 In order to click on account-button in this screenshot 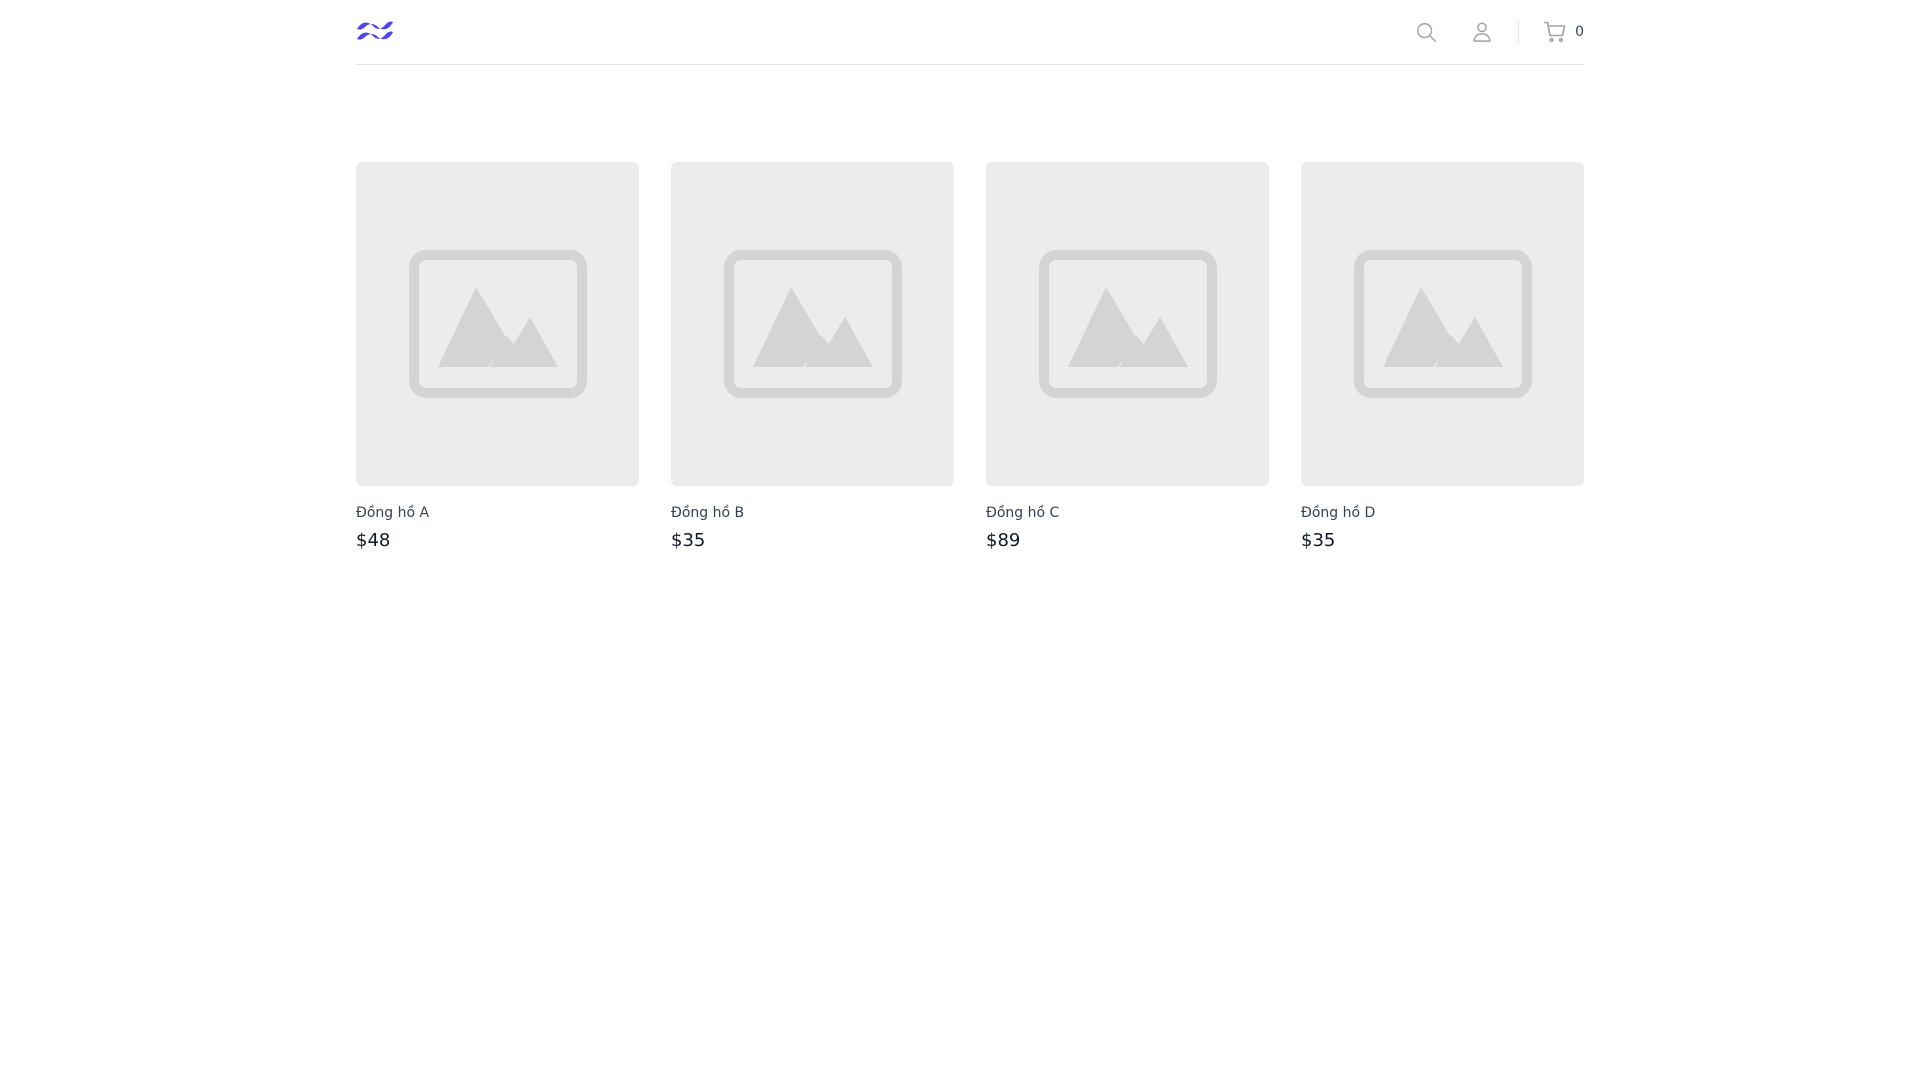, I will do `click(1482, 32)`.